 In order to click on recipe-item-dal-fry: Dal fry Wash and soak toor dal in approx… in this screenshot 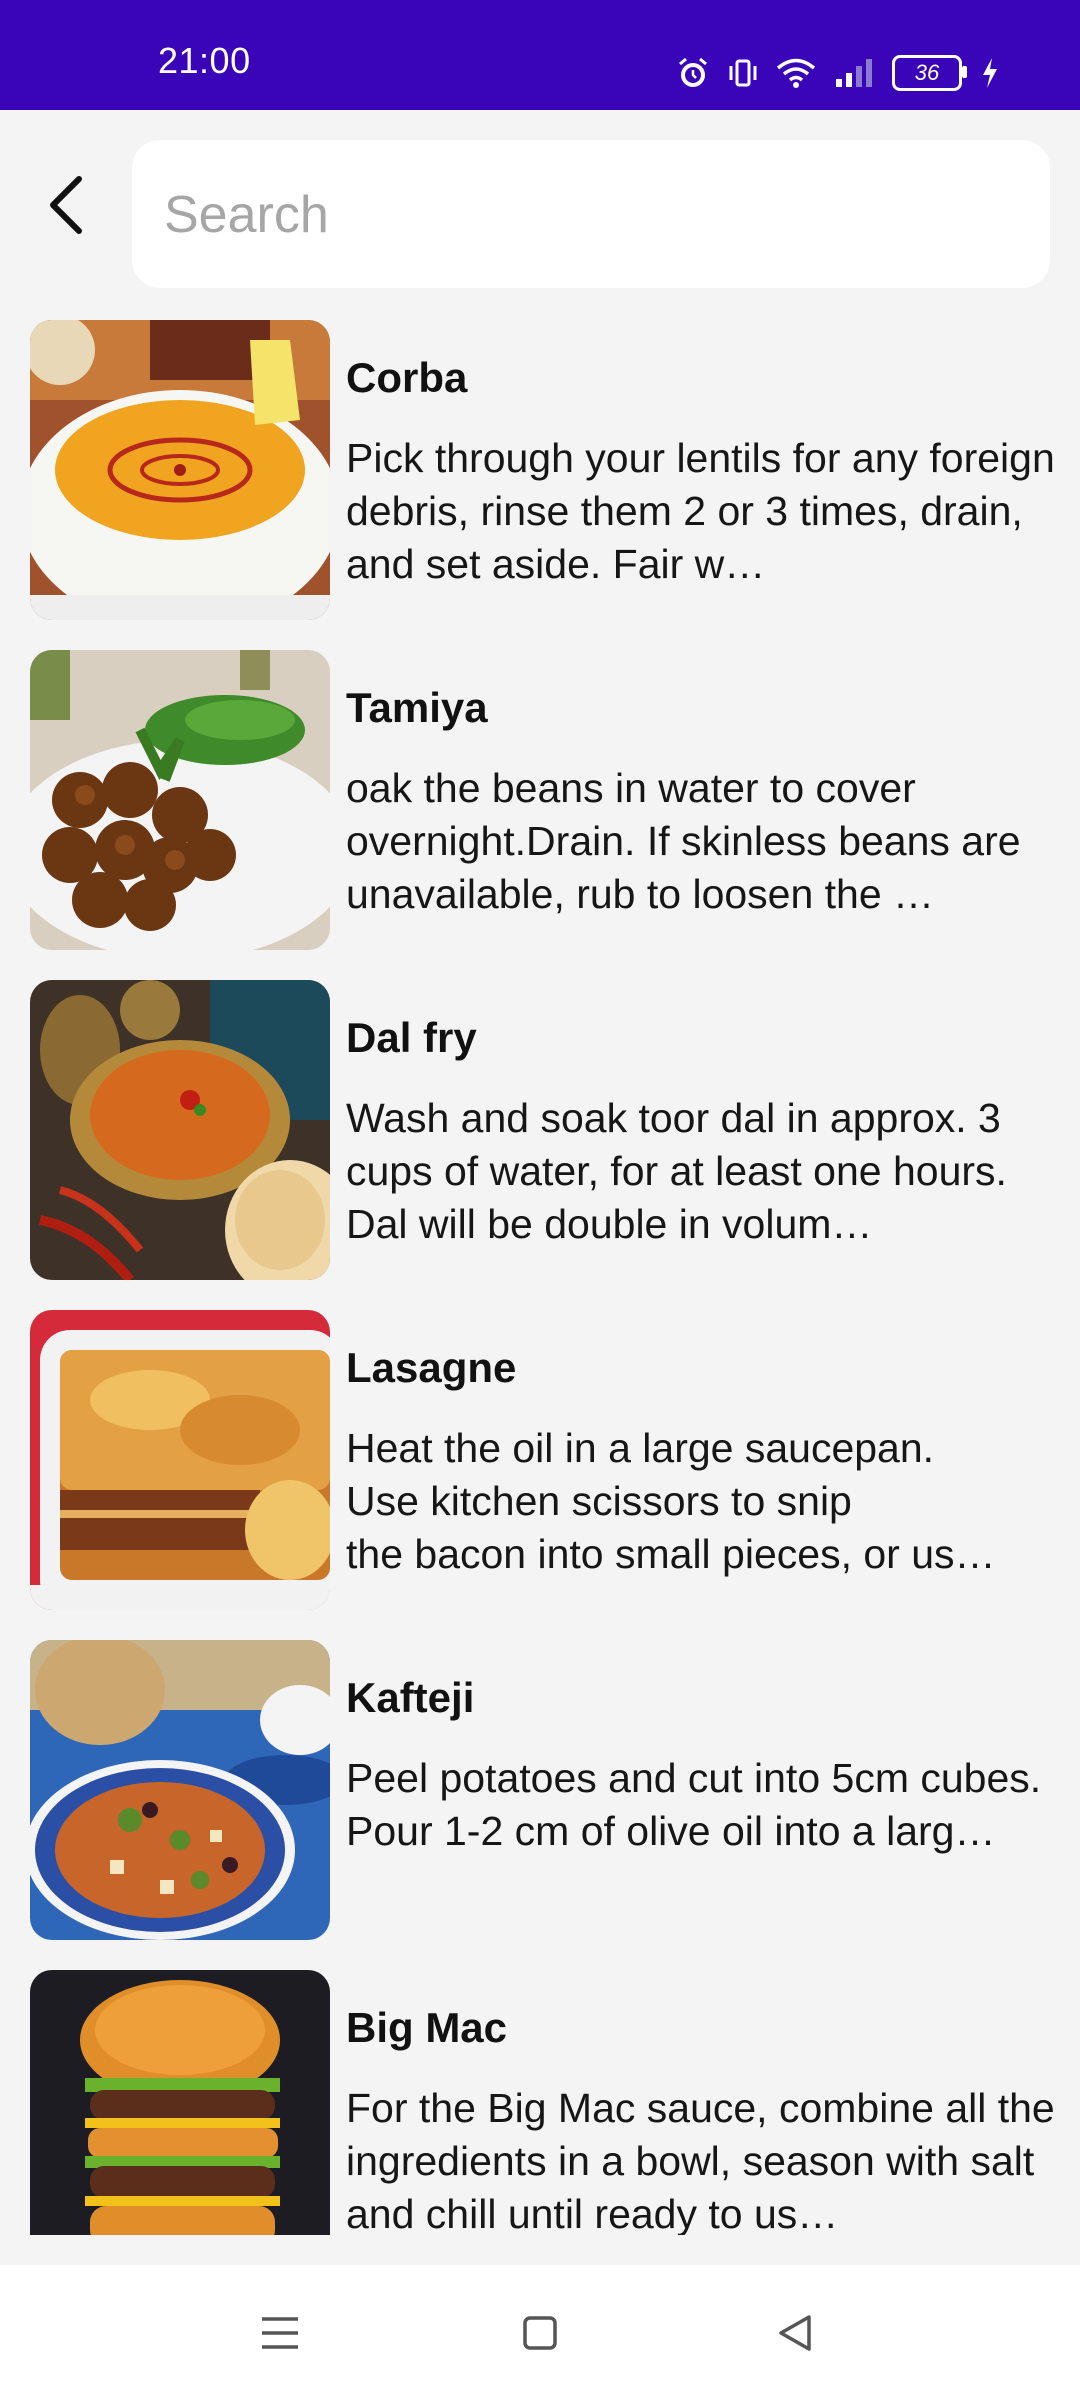, I will do `click(540, 1130)`.